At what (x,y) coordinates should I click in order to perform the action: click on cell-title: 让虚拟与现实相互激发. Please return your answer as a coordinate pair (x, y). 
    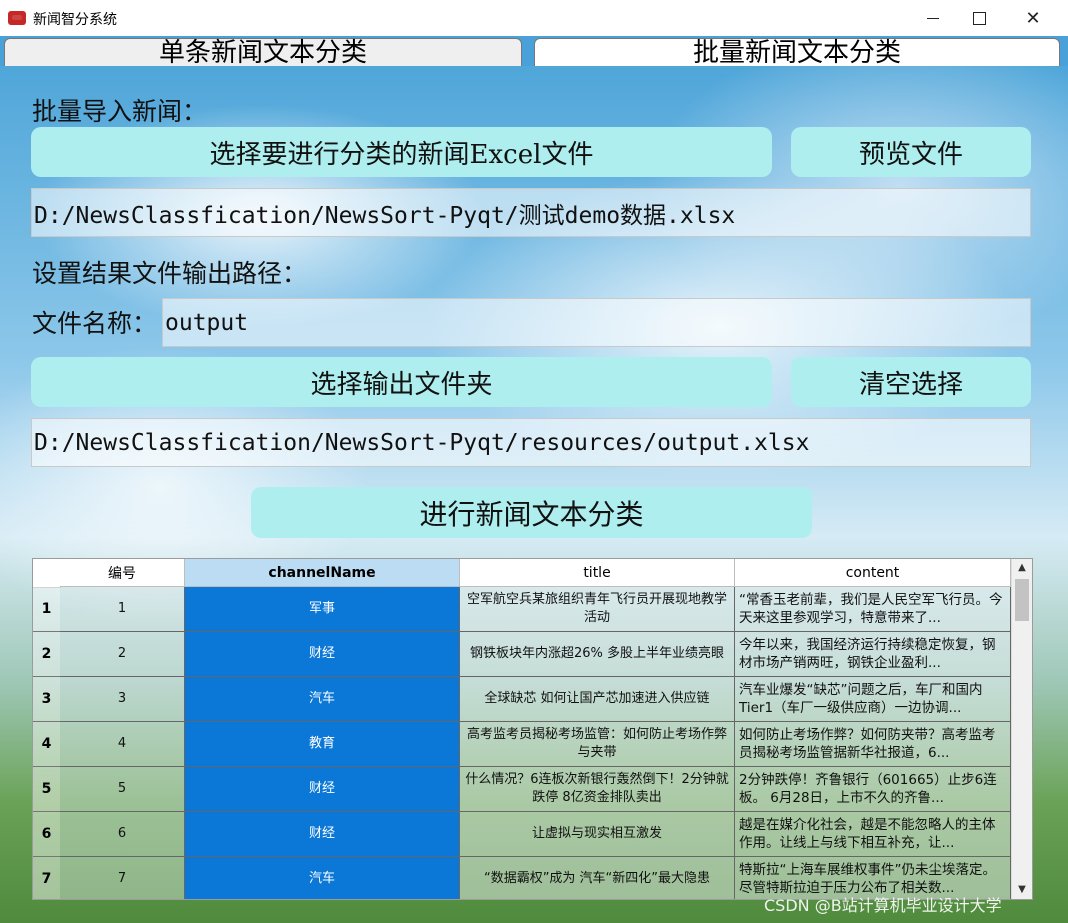
    Looking at the image, I should click on (597, 834).